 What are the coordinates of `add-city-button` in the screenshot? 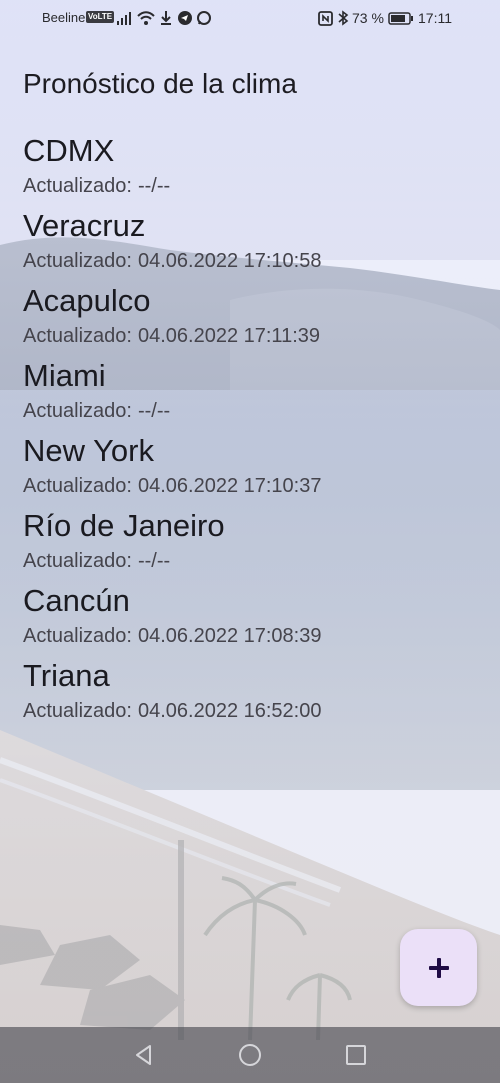 It's located at (438, 967).